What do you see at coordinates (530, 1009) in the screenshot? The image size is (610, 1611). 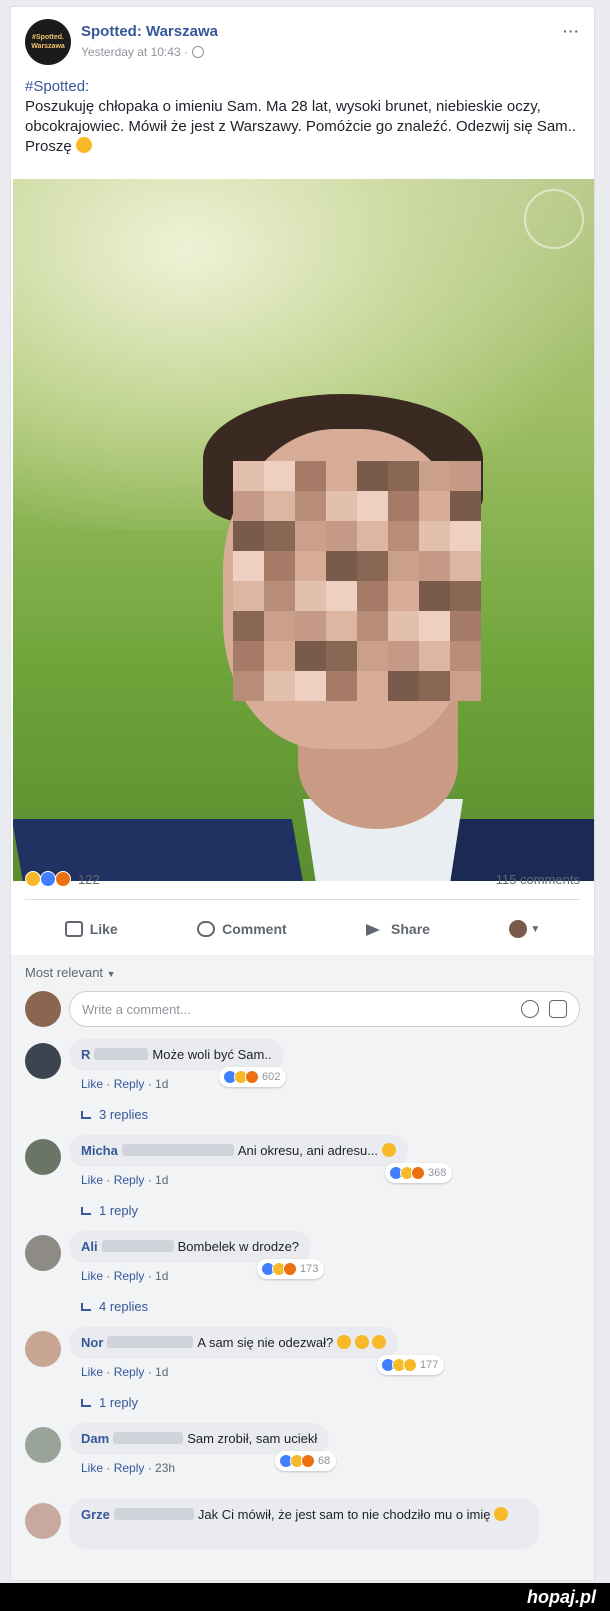 I see `emoji-icon` at bounding box center [530, 1009].